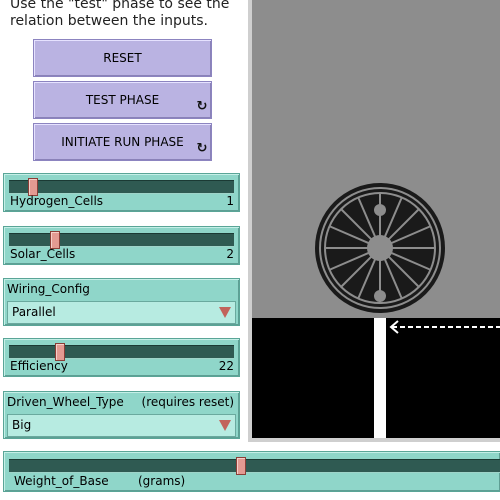  I want to click on drive-wheel-icon, so click(380, 248).